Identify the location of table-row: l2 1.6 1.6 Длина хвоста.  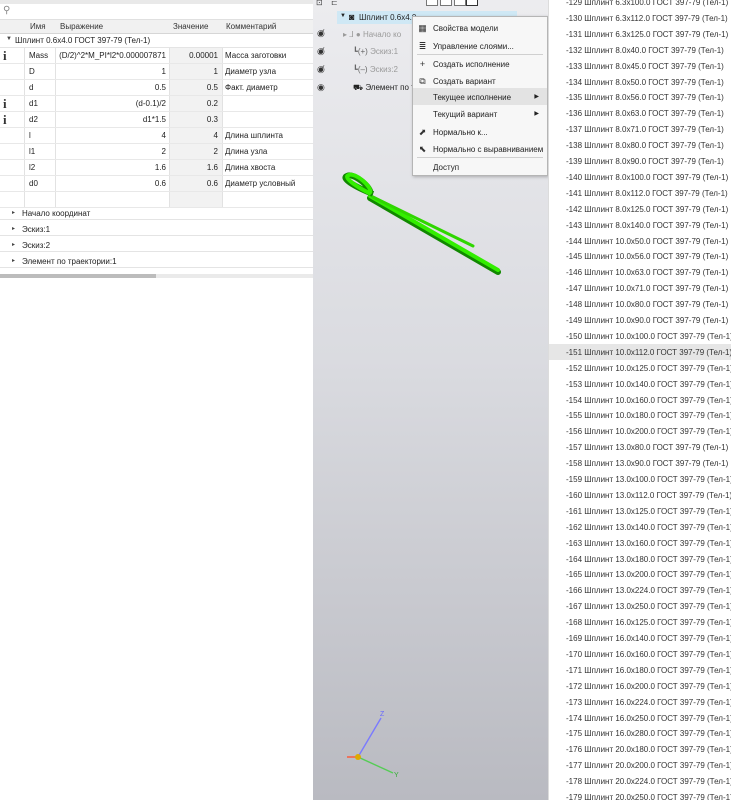
(156, 168).